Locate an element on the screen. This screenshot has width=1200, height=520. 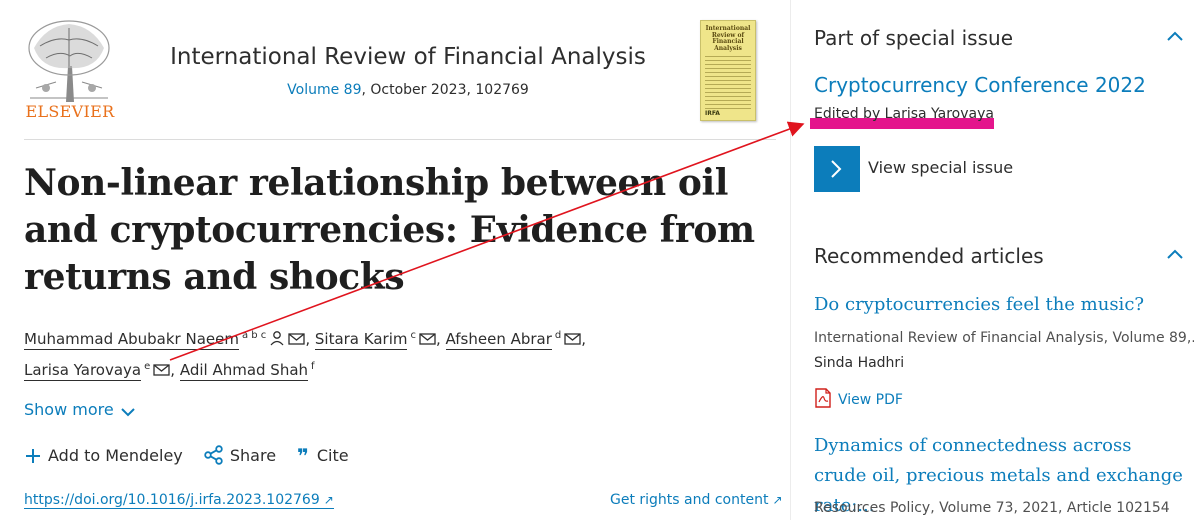
view-special-issue-button is located at coordinates (837, 169).